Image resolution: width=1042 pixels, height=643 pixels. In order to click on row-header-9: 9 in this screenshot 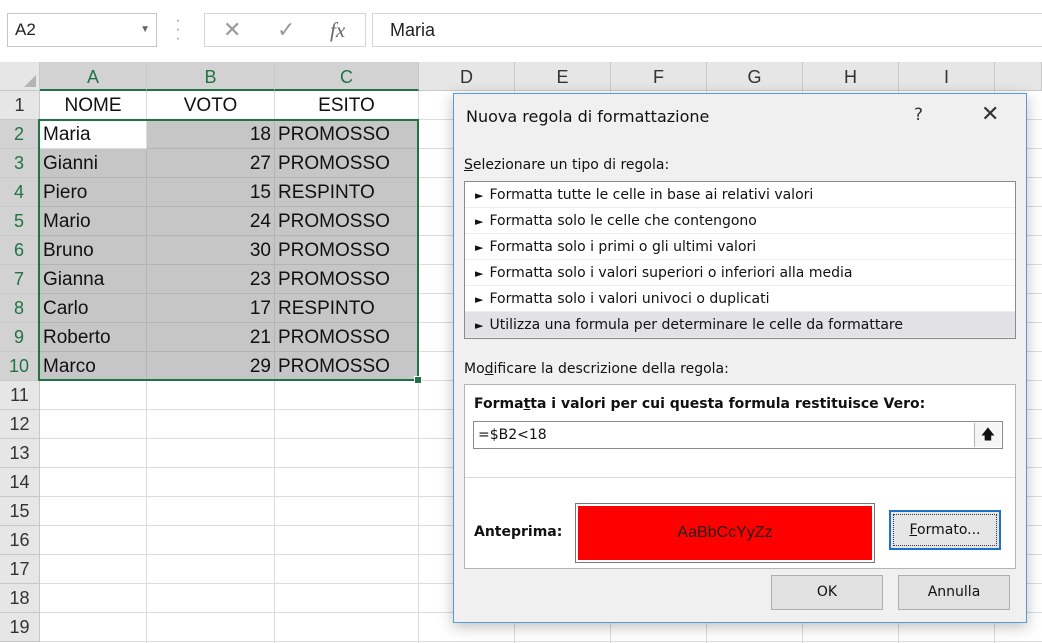, I will do `click(20, 337)`.